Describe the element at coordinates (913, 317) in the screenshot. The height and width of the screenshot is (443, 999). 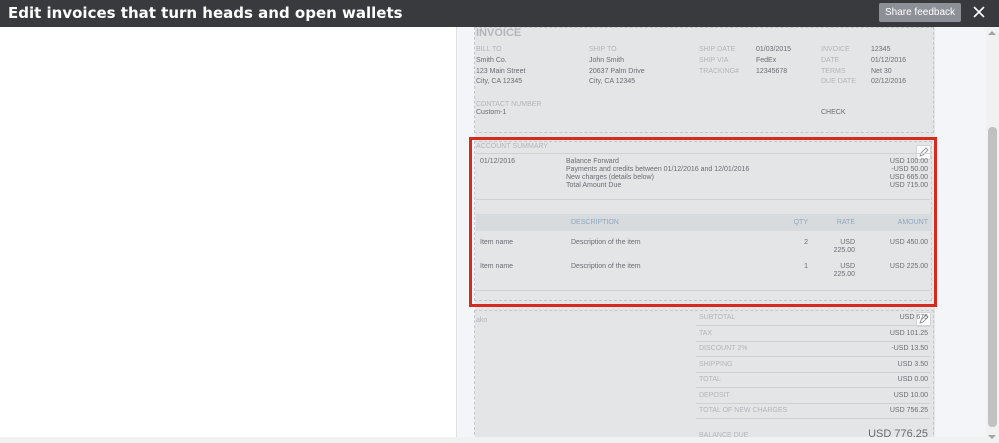
I see `subtotal-amount: USD 675` at that location.